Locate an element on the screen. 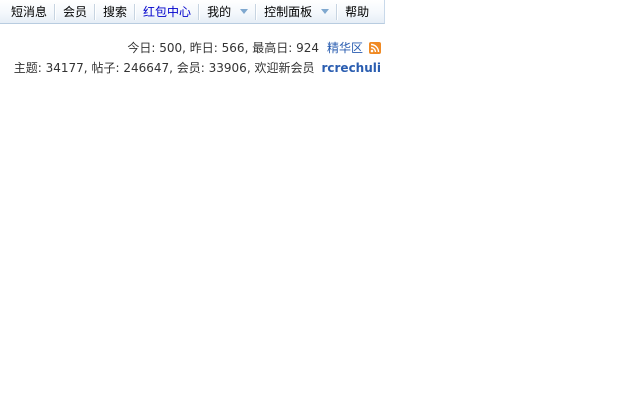 The width and height of the screenshot is (640, 400). posts-count: 246647, is located at coordinates (150, 68).